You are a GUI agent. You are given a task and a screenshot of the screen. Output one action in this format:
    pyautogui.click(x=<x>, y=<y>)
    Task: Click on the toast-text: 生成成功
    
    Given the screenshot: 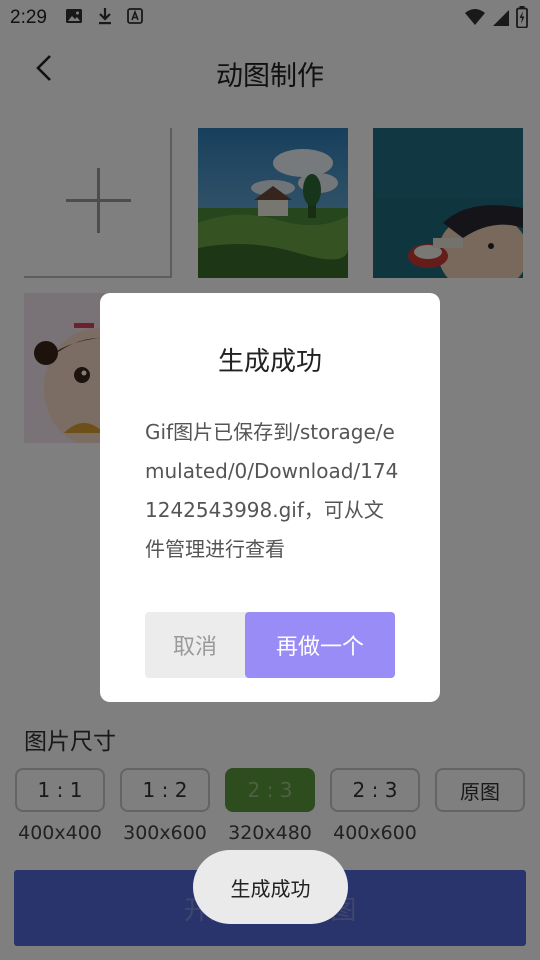 What is the action you would take?
    pyautogui.click(x=270, y=888)
    